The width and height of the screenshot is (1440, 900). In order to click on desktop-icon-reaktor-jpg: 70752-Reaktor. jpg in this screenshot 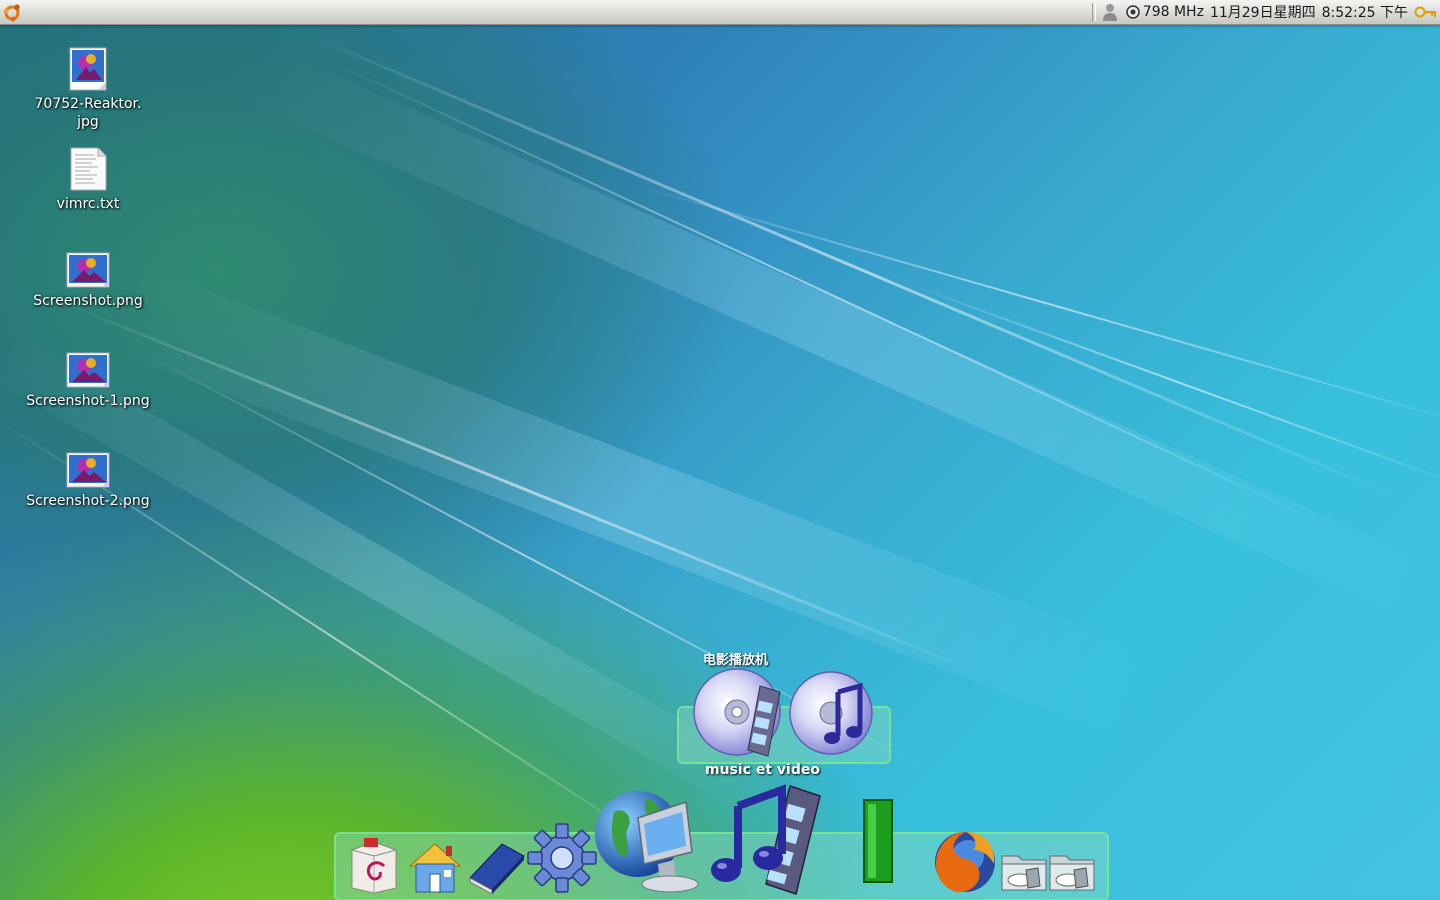, I will do `click(88, 89)`.